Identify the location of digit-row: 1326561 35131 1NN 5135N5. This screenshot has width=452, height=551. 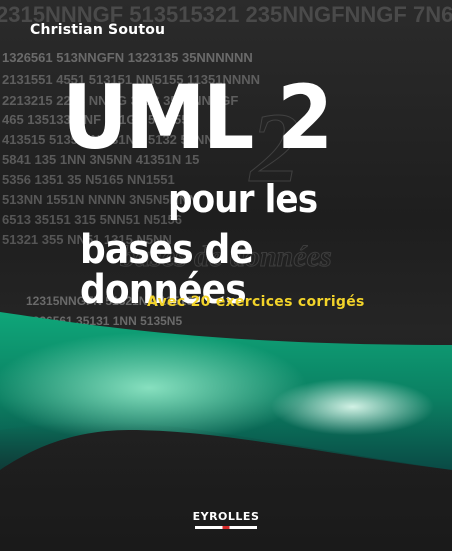
(104, 321).